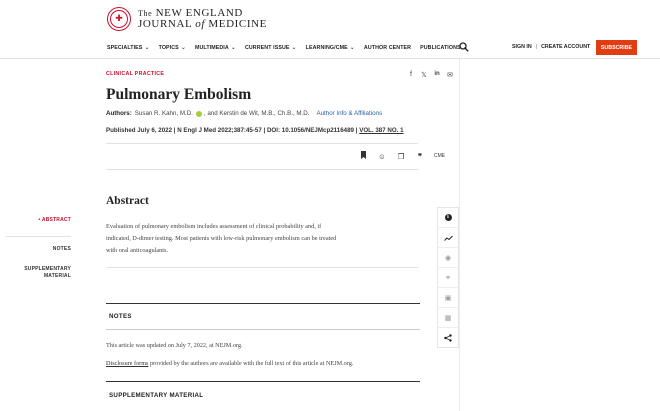 The height and width of the screenshot is (411, 660). I want to click on bookmark-icon, so click(363, 156).